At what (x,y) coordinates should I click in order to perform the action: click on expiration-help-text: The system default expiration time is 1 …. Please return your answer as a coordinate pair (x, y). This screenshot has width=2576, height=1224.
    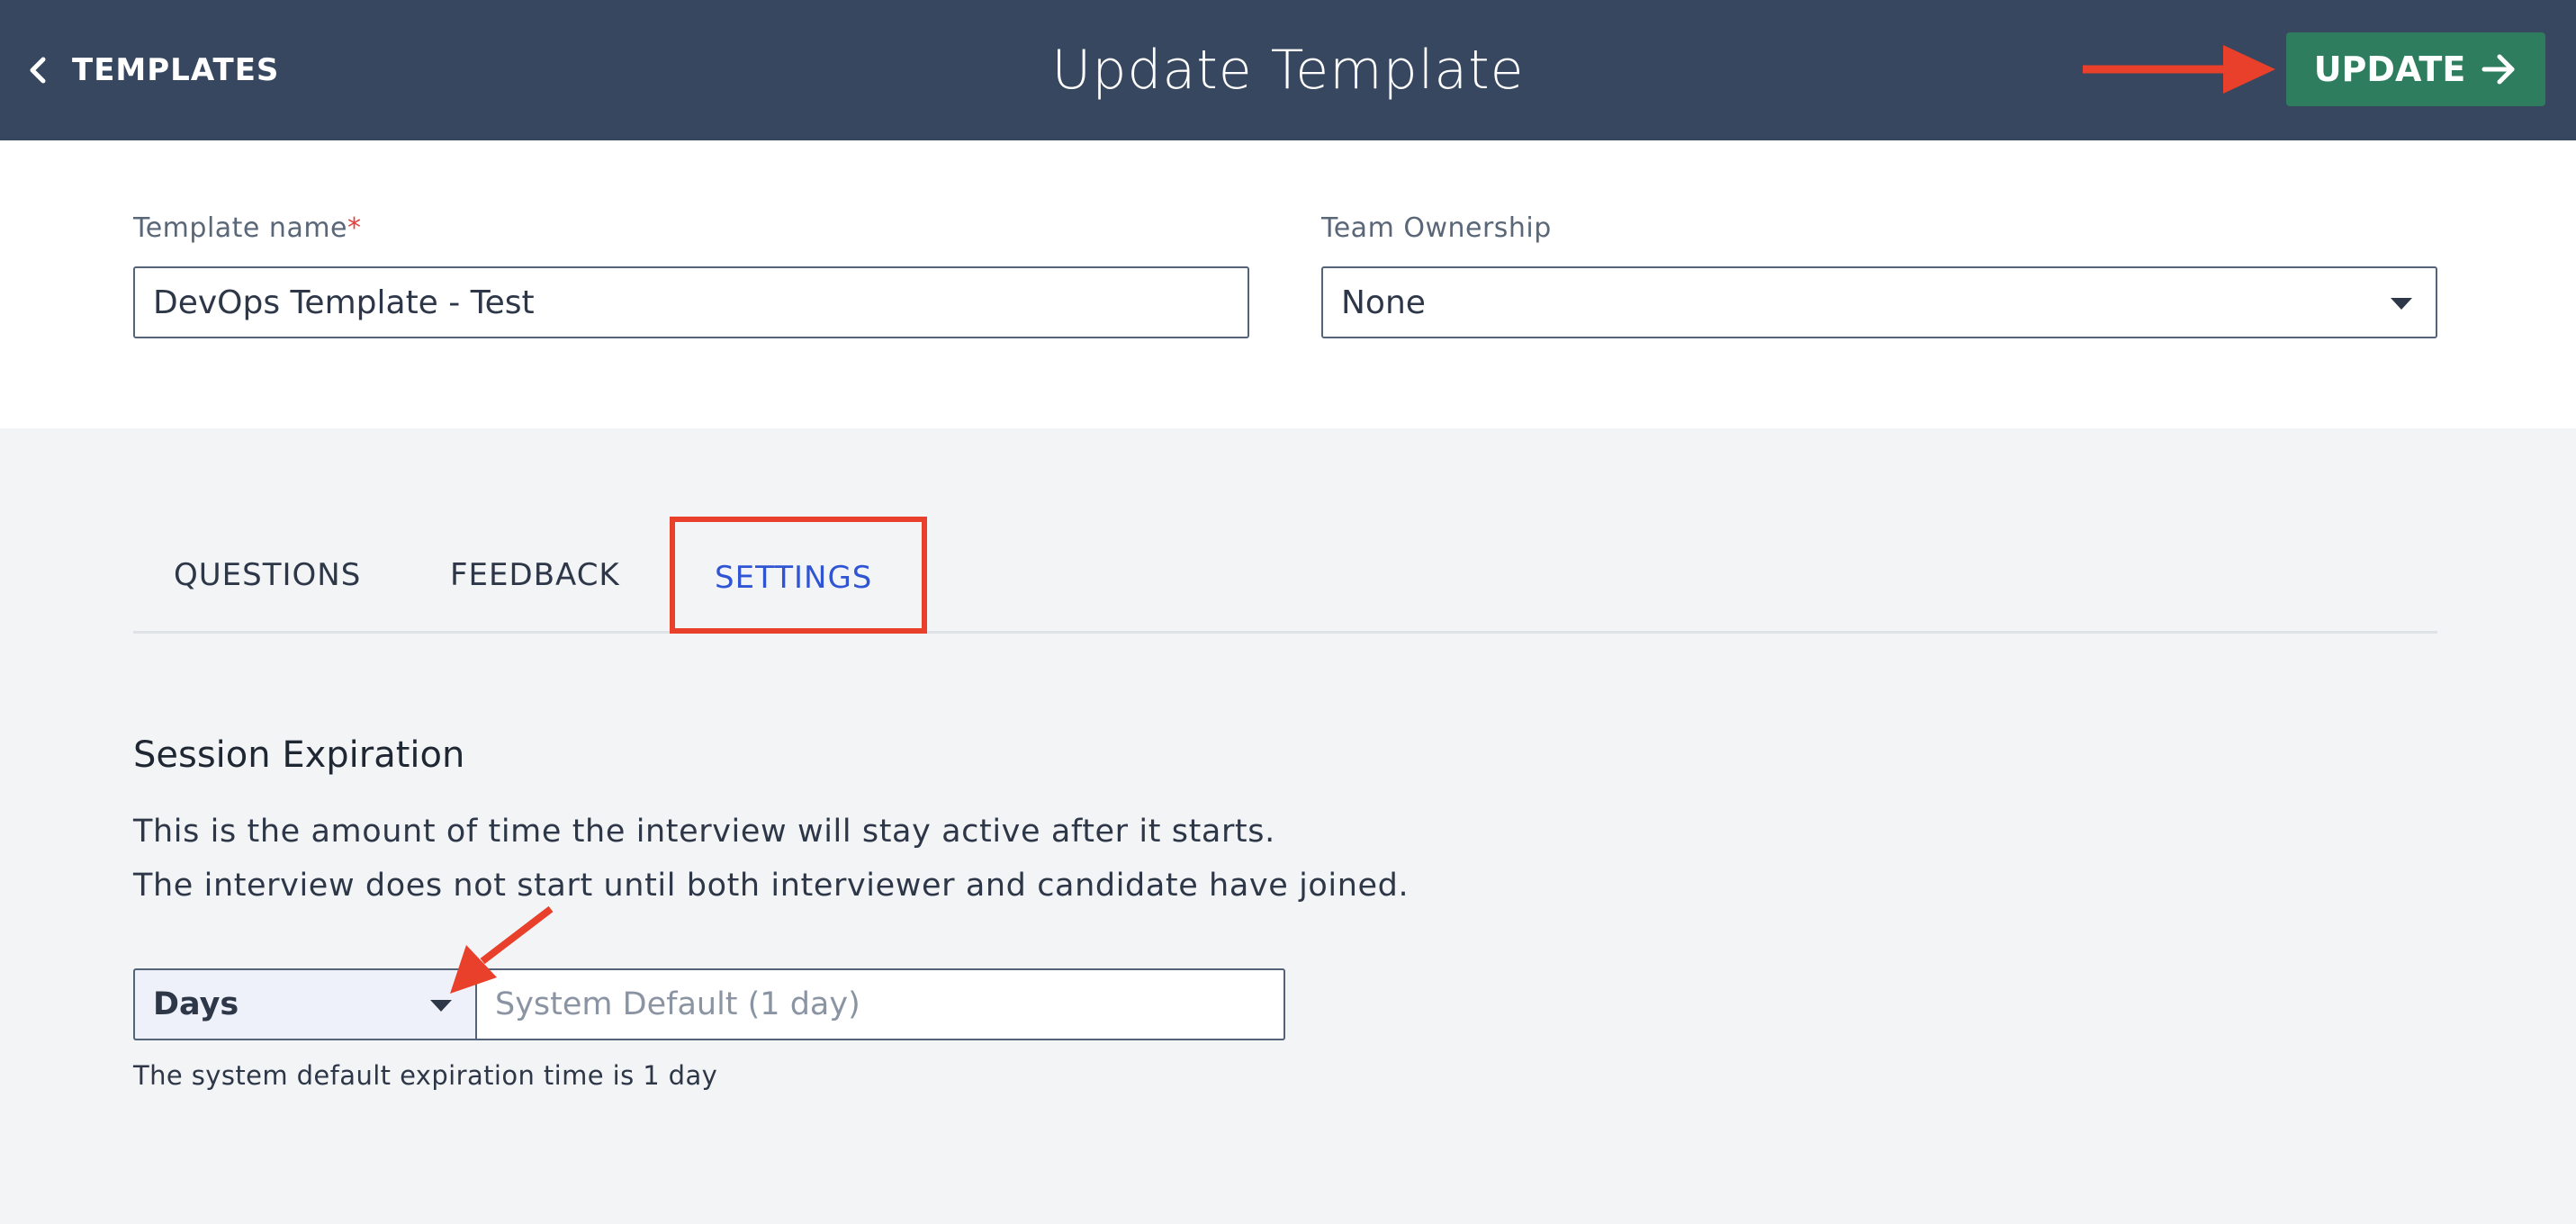
    Looking at the image, I should click on (425, 1075).